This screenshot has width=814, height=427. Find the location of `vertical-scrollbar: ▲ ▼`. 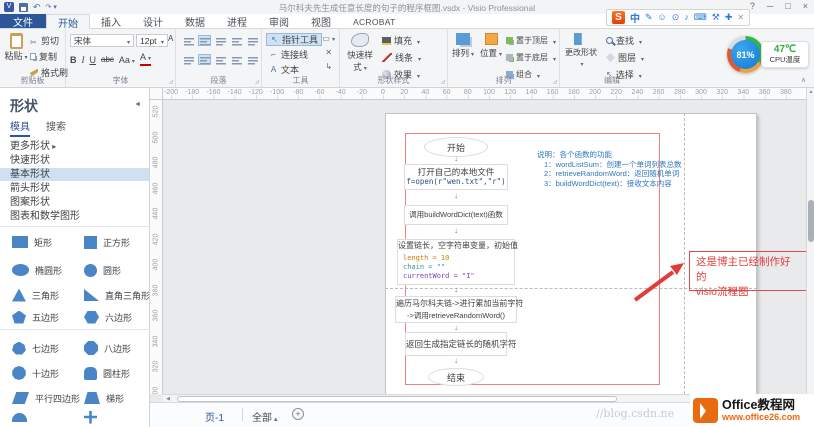

vertical-scrollbar: ▲ ▼ is located at coordinates (810, 245).